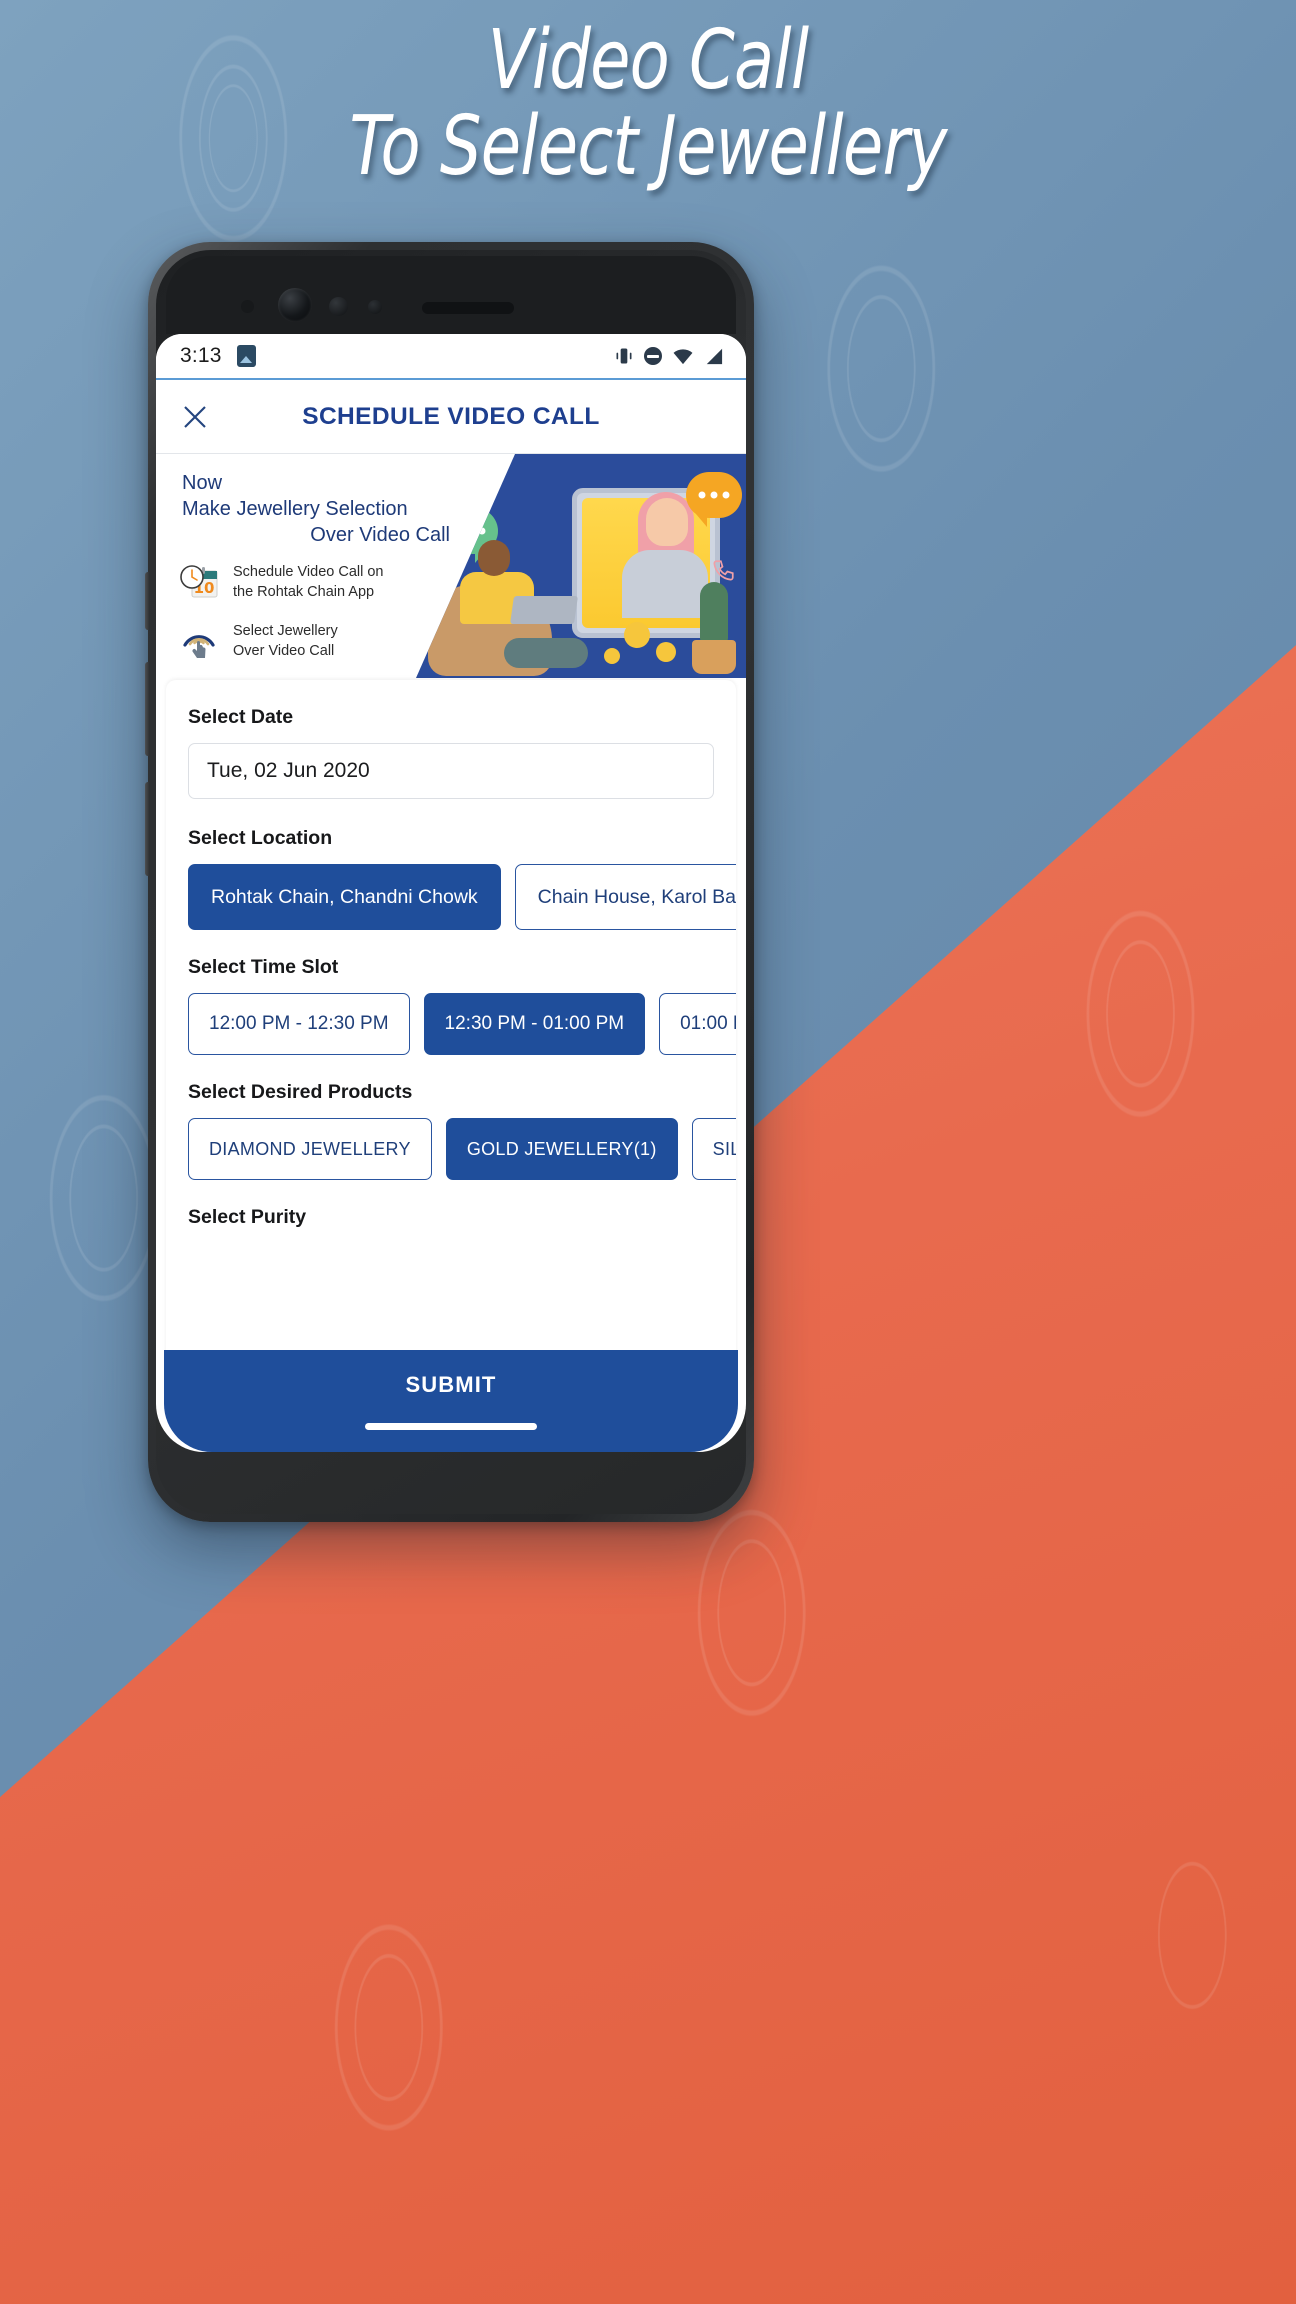  Describe the element at coordinates (723, 570) in the screenshot. I see `phone-call-icon` at that location.